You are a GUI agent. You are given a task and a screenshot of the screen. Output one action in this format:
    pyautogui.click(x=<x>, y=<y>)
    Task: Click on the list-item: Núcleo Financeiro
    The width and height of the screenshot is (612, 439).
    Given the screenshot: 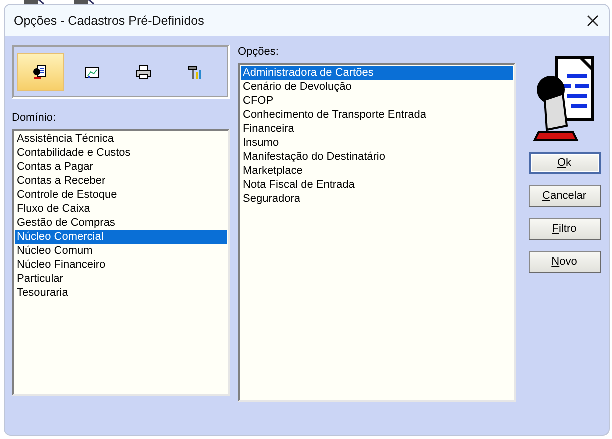 What is the action you would take?
    pyautogui.click(x=121, y=265)
    